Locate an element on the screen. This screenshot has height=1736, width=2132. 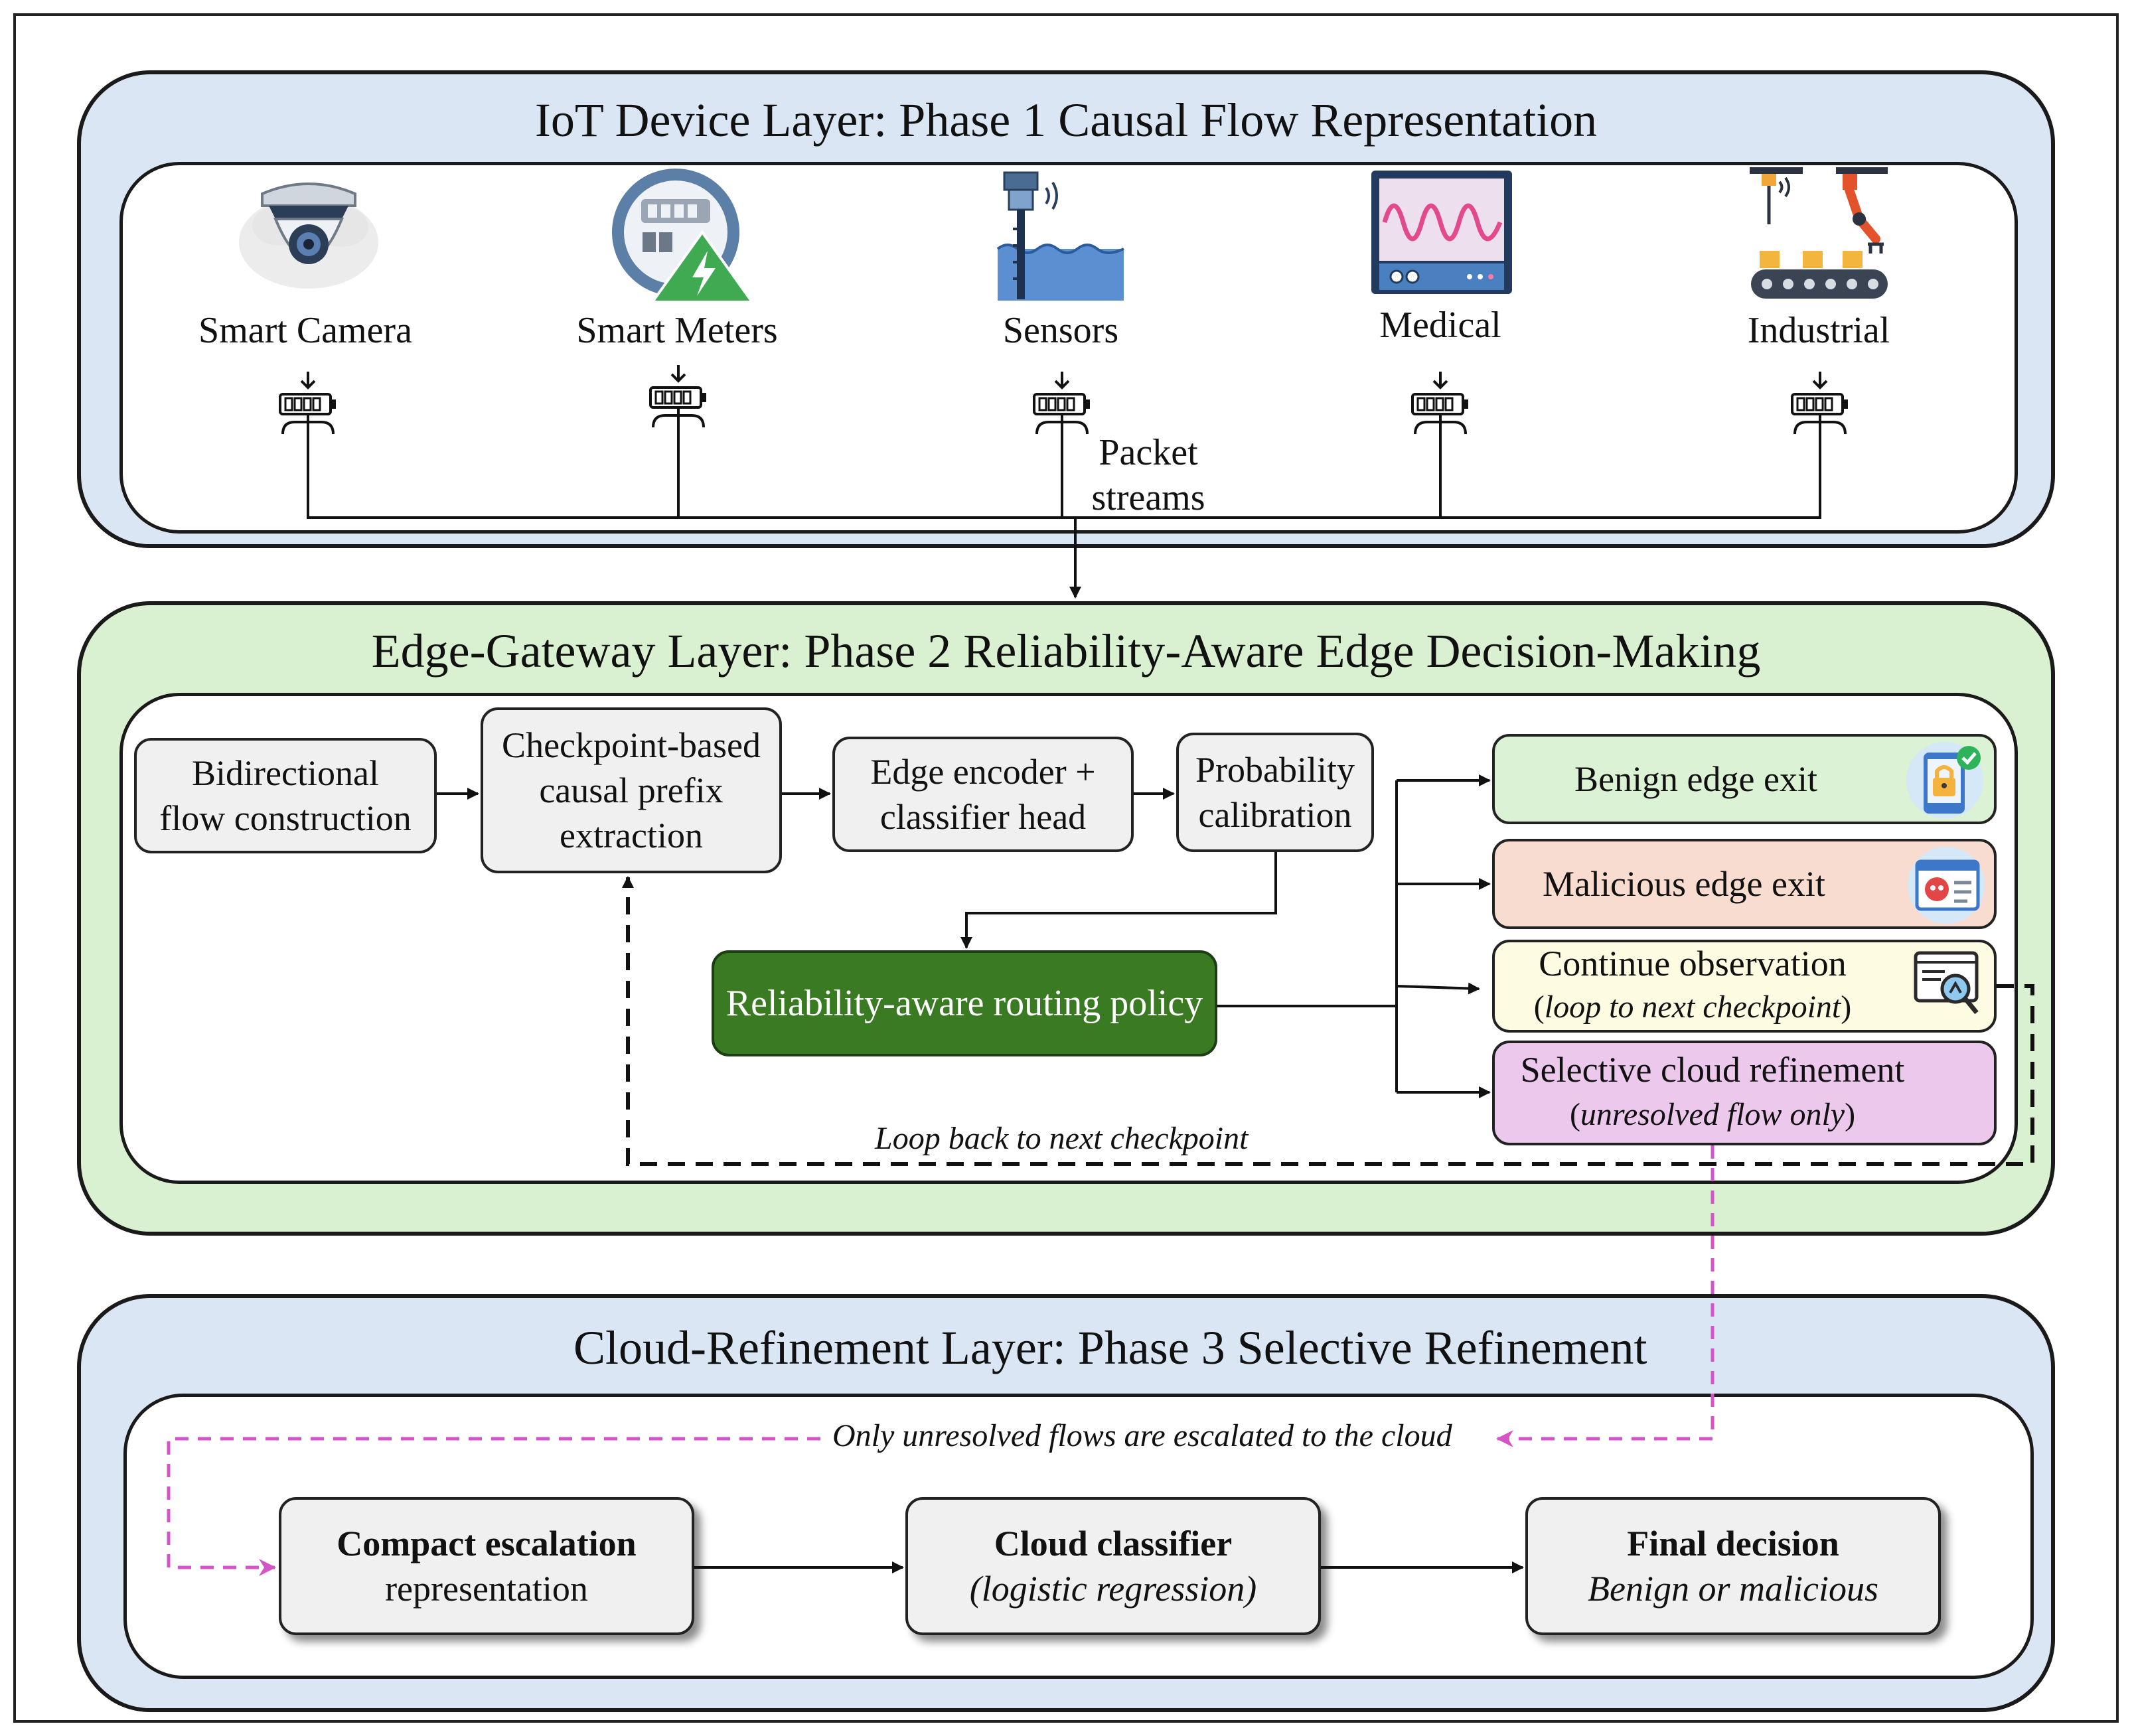
escalation-entry-arrow is located at coordinates (493, 1506).